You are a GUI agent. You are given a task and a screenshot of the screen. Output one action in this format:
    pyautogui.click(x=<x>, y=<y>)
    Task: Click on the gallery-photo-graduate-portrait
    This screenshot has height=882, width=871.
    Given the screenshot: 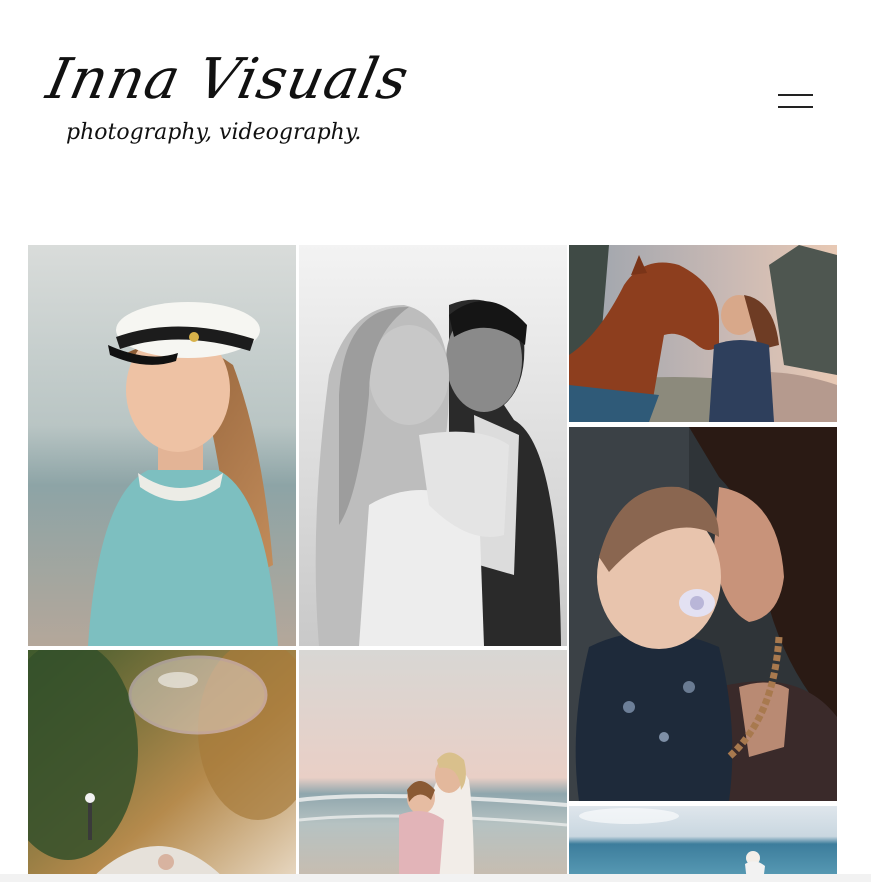 What is the action you would take?
    pyautogui.click(x=162, y=445)
    